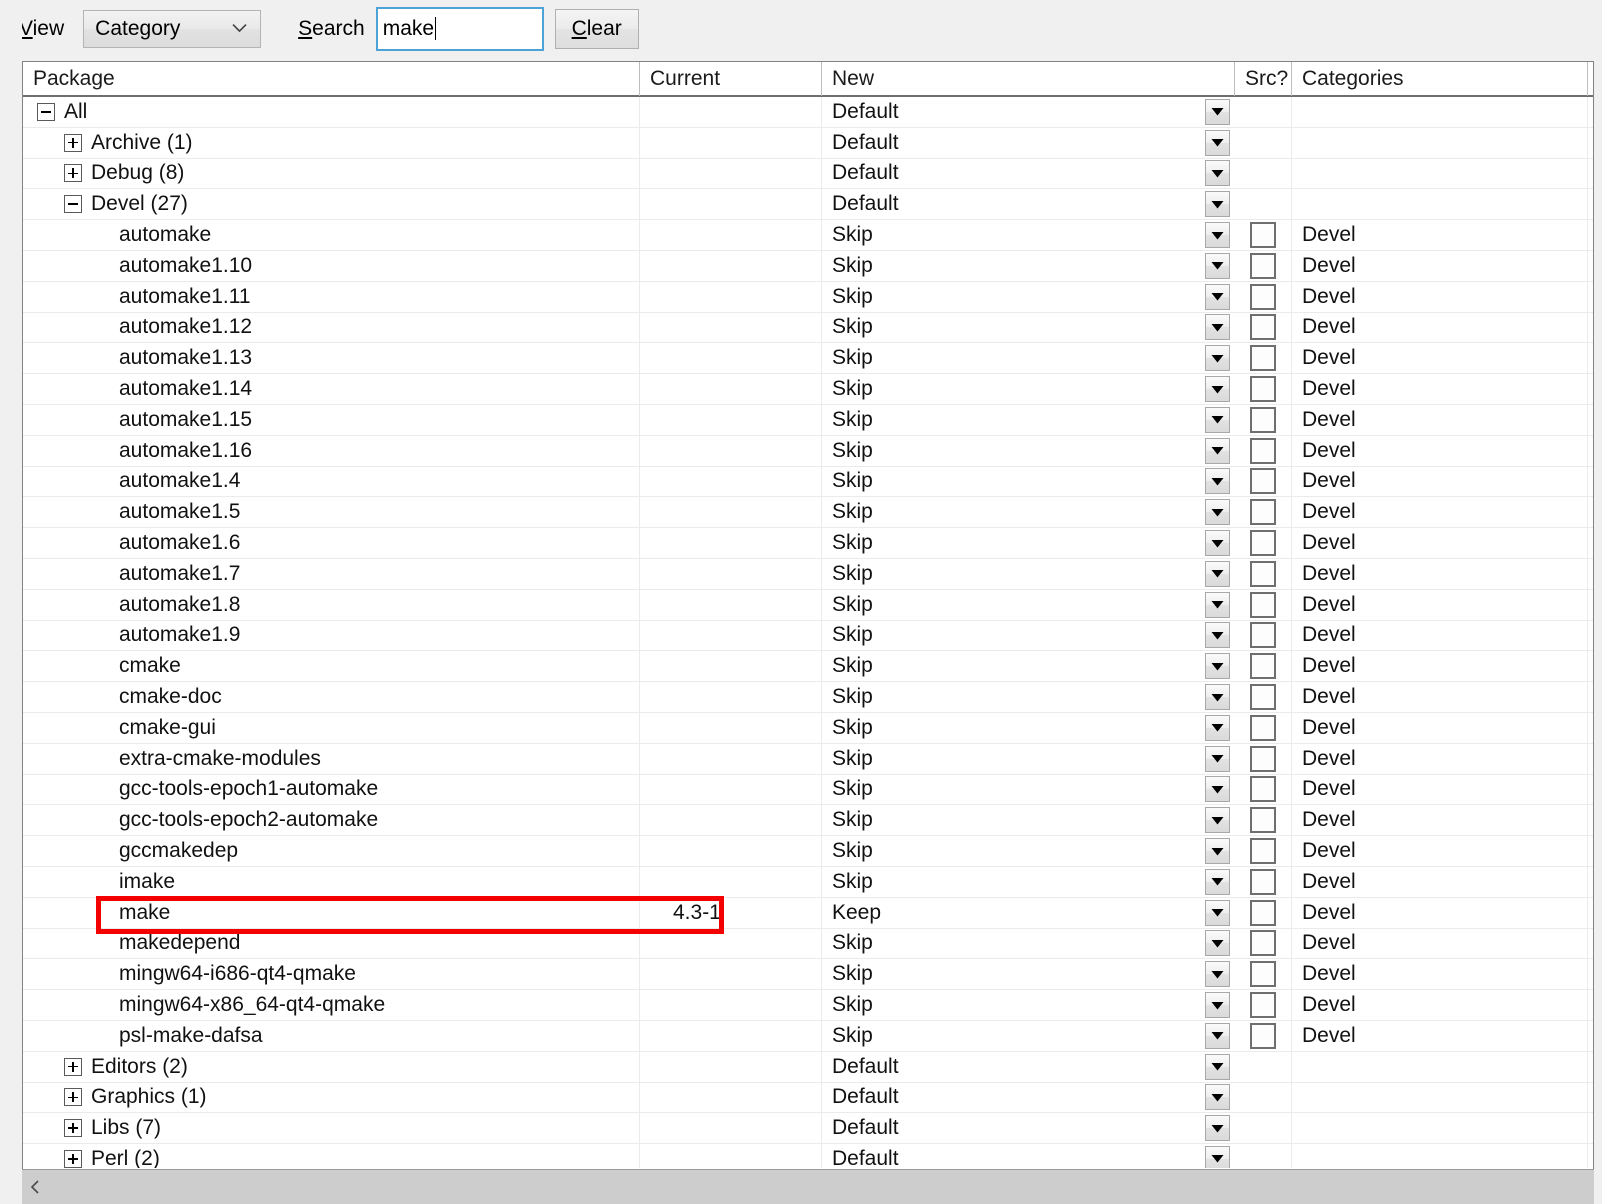  What do you see at coordinates (1440, 79) in the screenshot?
I see `column-header-categories: Categories` at bounding box center [1440, 79].